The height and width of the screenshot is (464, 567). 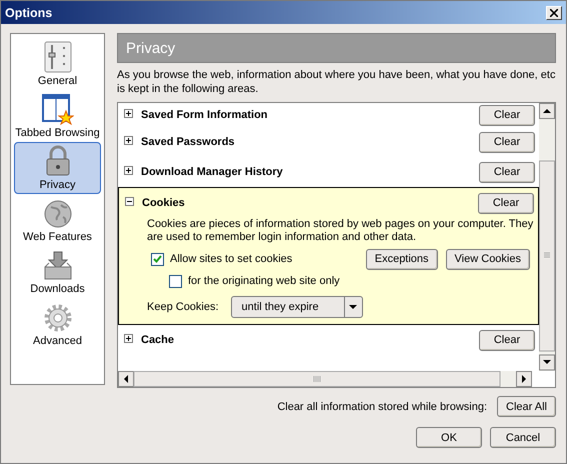 I want to click on sidebar-item: Advanced, so click(x=57, y=324).